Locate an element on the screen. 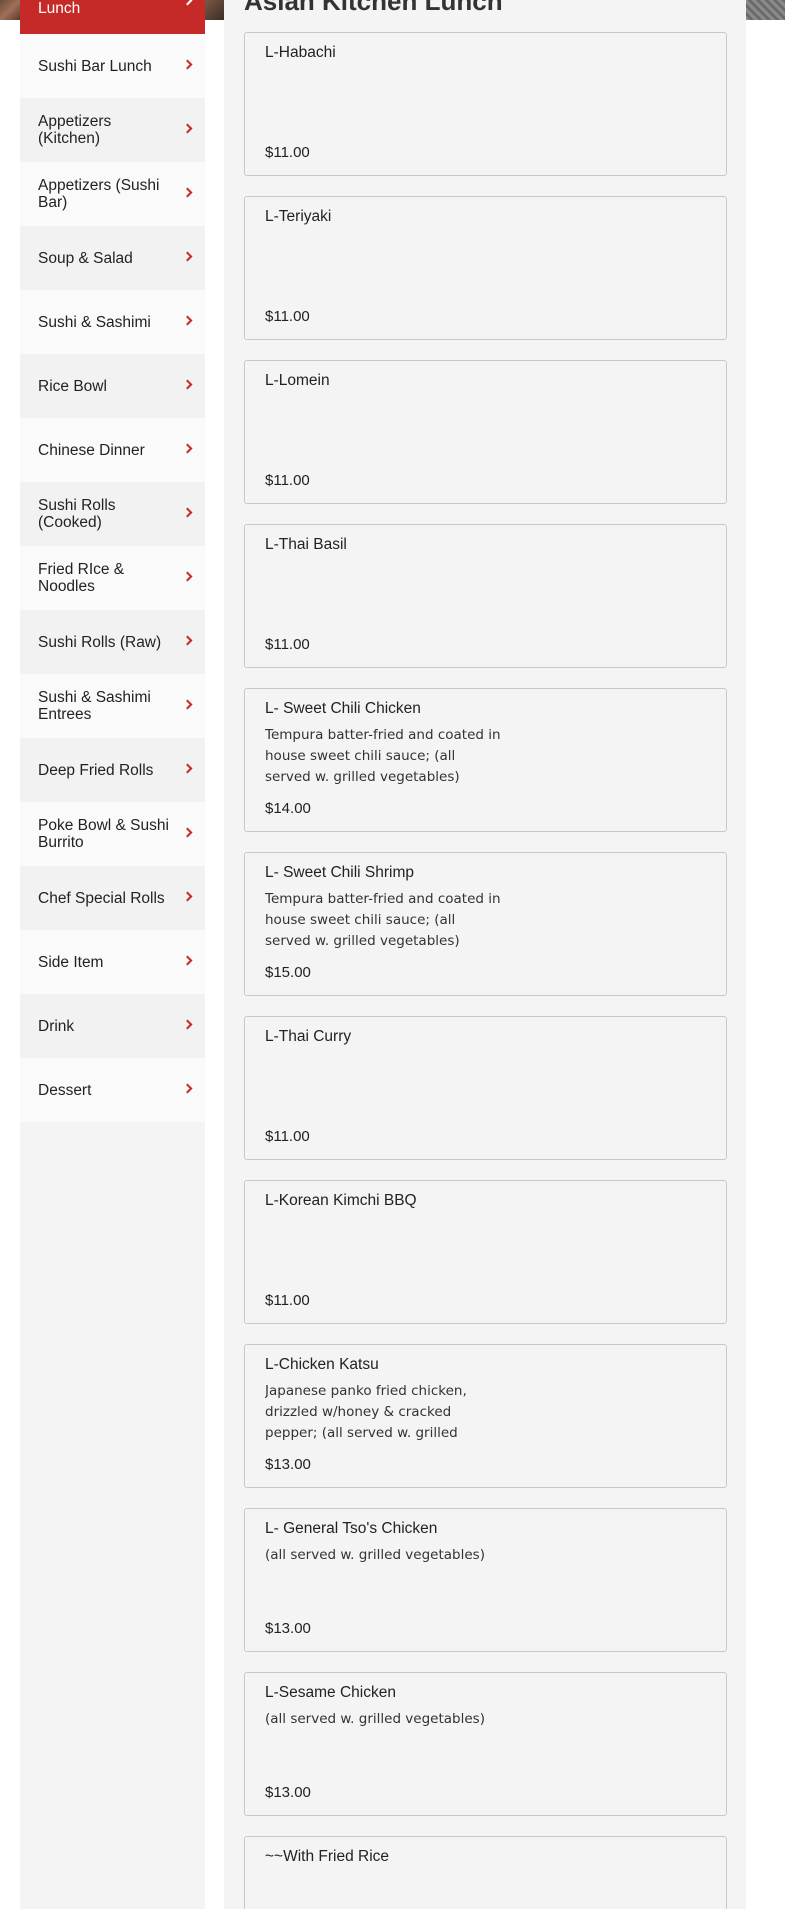  sidebar-item-sushi-bar-lunch: Sushi Bar Lunch is located at coordinates (112, 66).